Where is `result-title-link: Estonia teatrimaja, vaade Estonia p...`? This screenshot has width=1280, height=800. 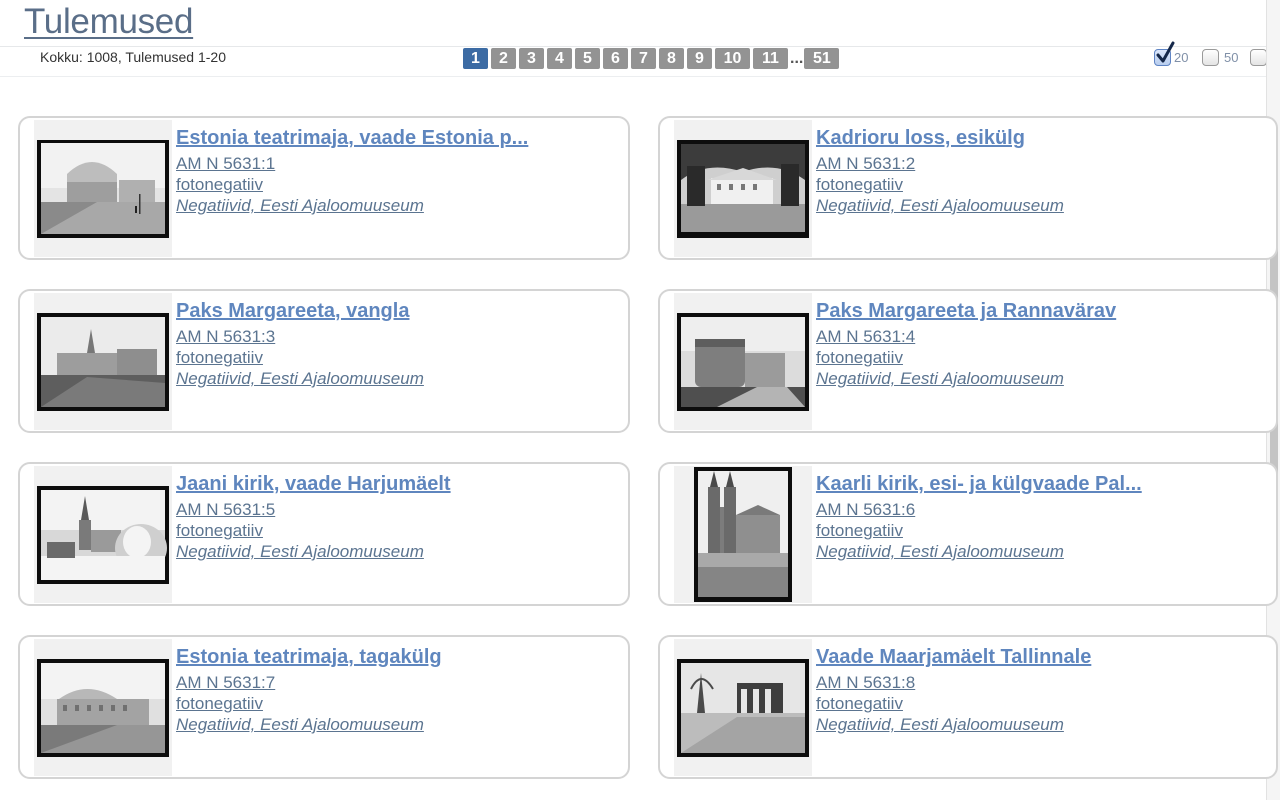 result-title-link: Estonia teatrimaja, vaade Estonia p... is located at coordinates (352, 140).